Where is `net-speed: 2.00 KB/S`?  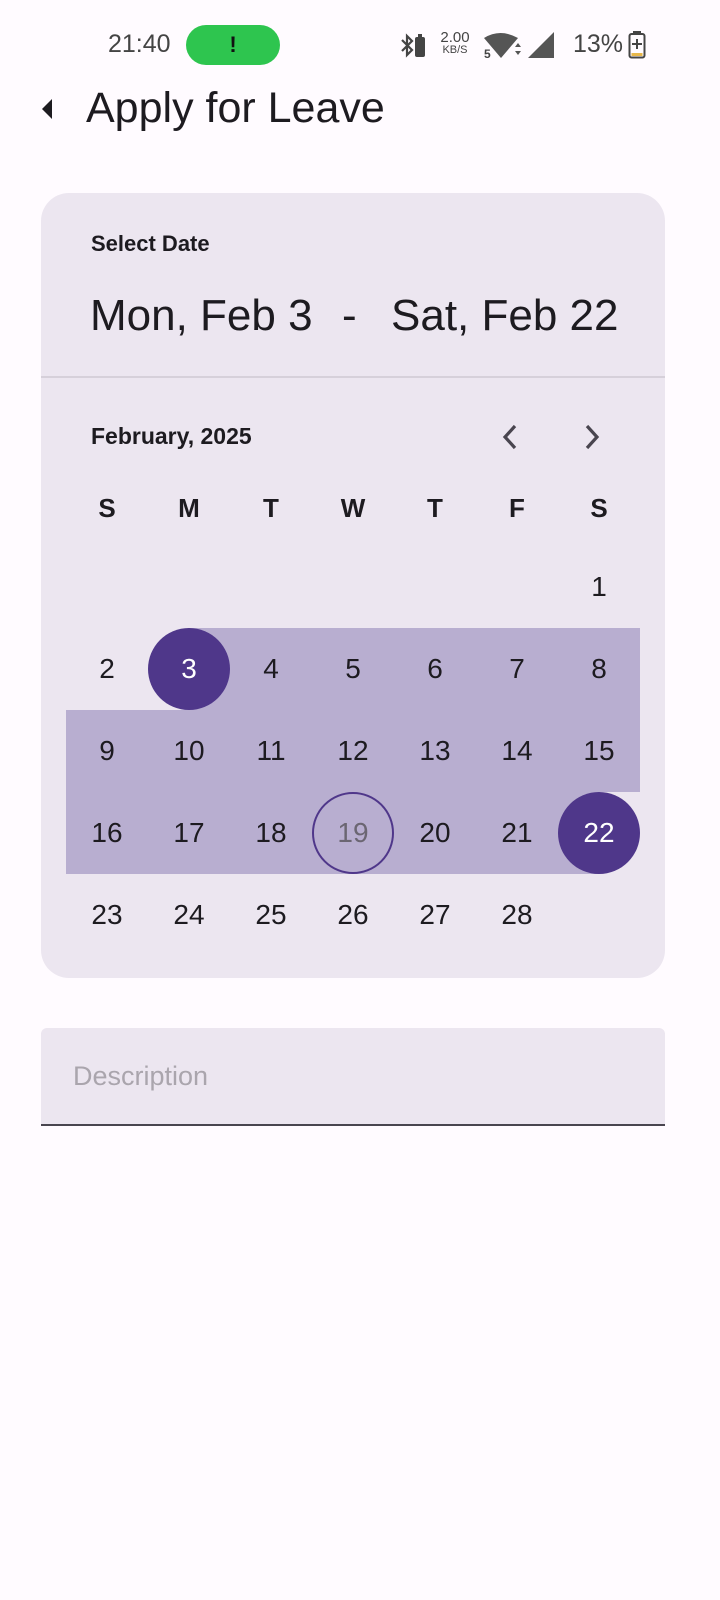 net-speed: 2.00 KB/S is located at coordinates (455, 43).